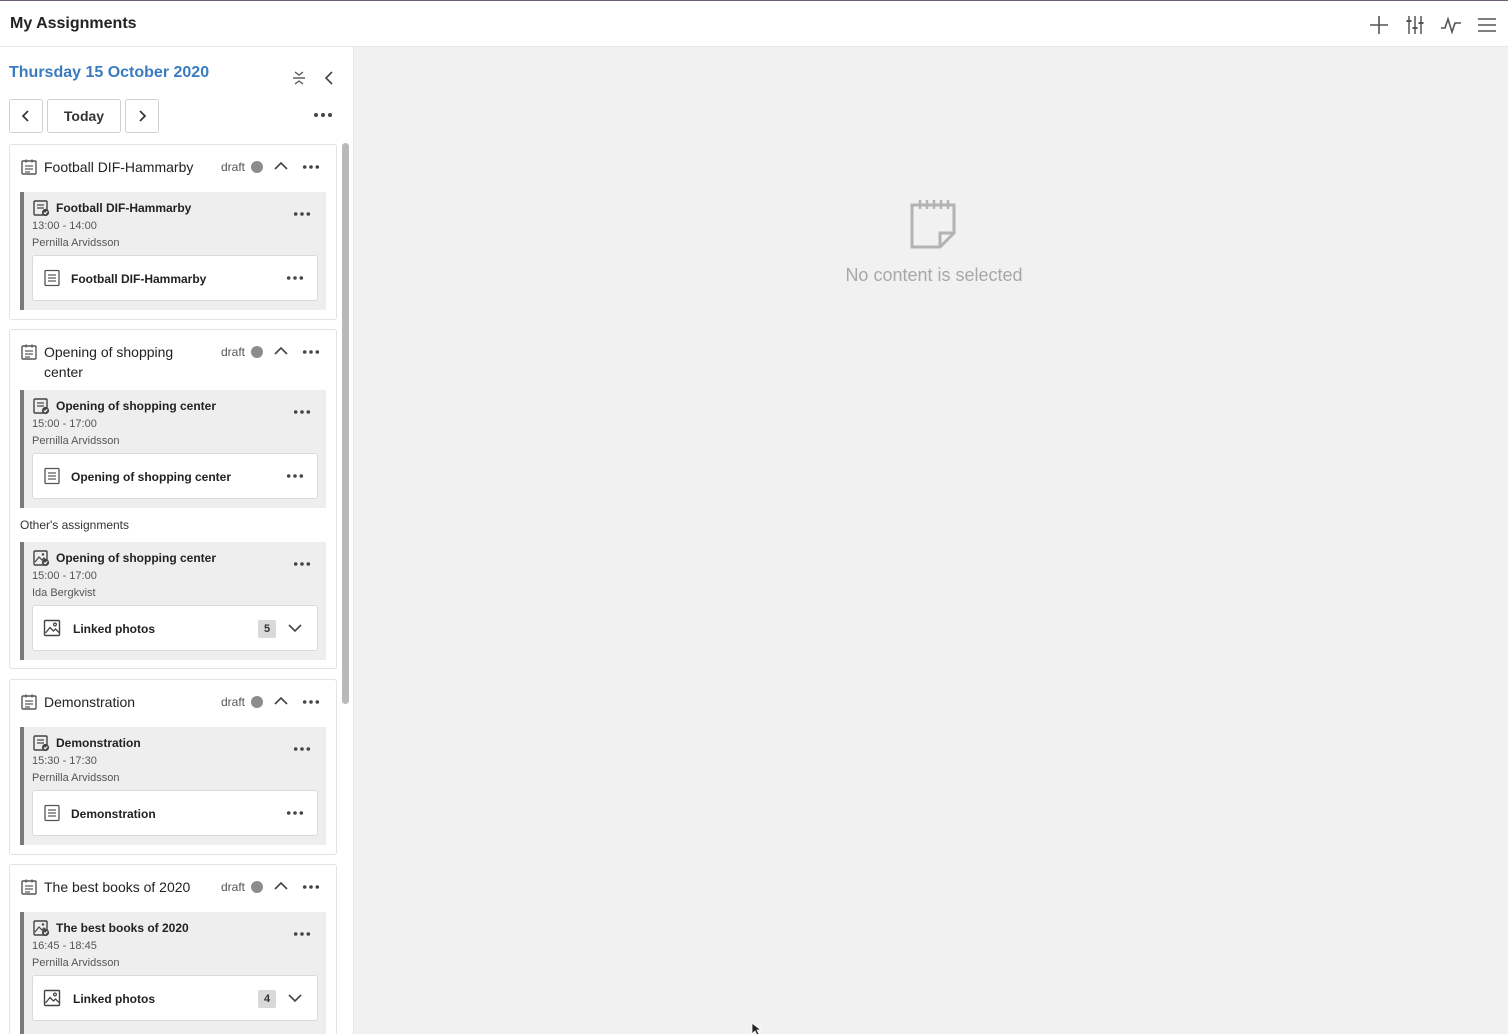  I want to click on menu-icon, so click(1487, 25).